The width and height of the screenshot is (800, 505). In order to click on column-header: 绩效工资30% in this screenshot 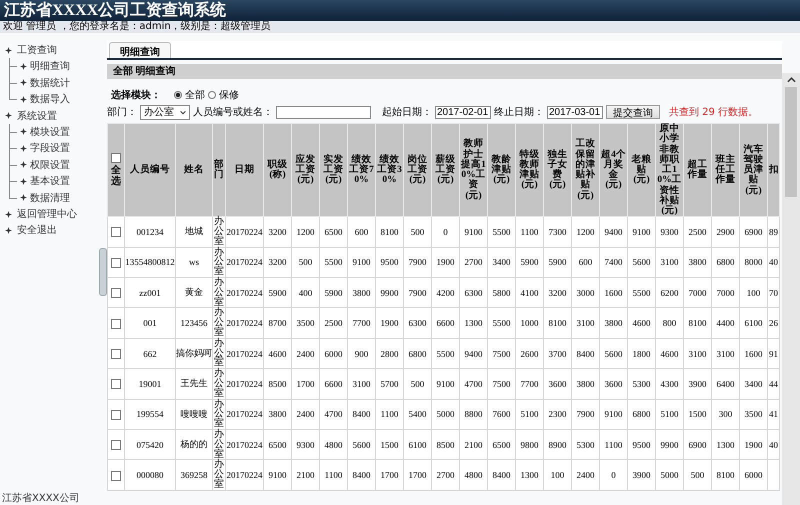, I will do `click(390, 170)`.